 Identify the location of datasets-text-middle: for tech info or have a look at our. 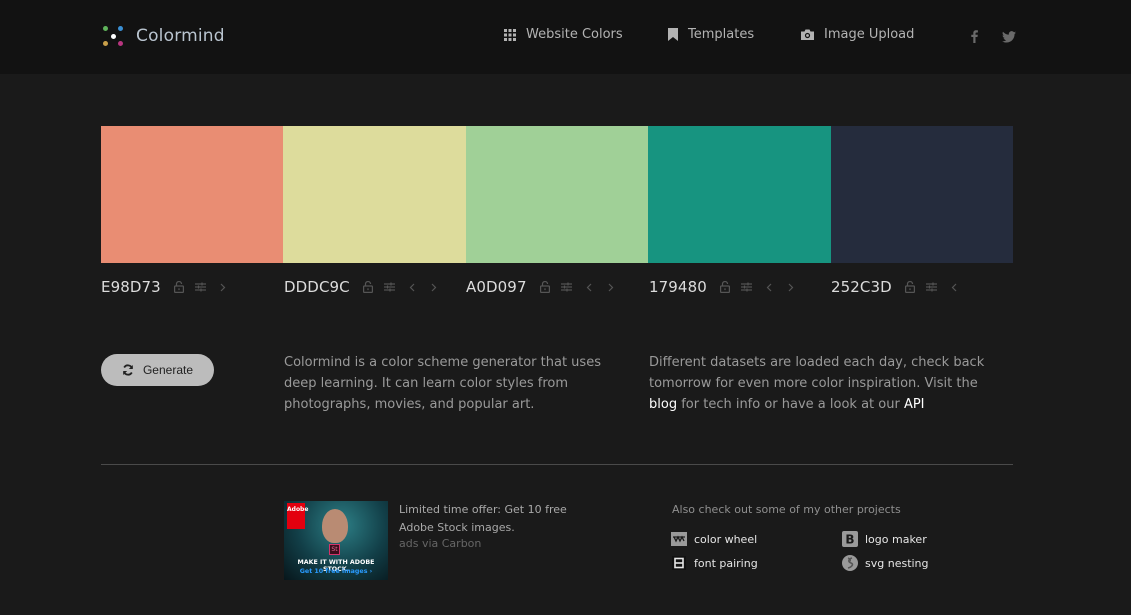
(790, 404).